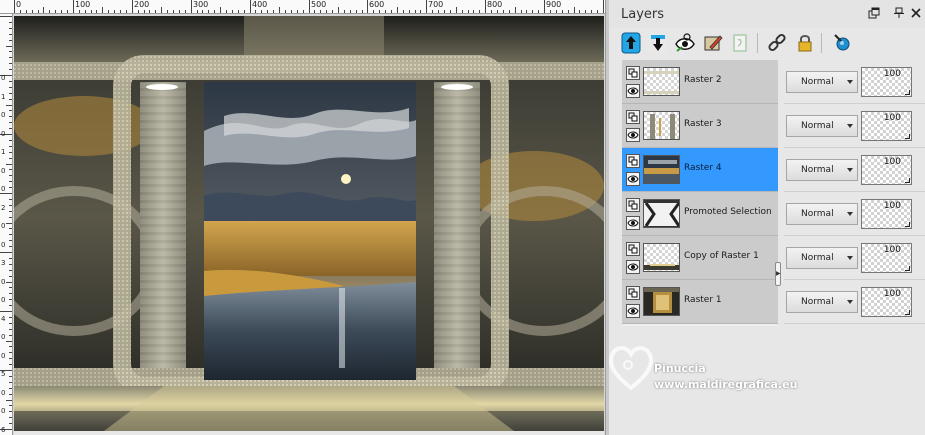 This screenshot has height=435, width=925. I want to click on layer-row: Raster 2, so click(700, 82).